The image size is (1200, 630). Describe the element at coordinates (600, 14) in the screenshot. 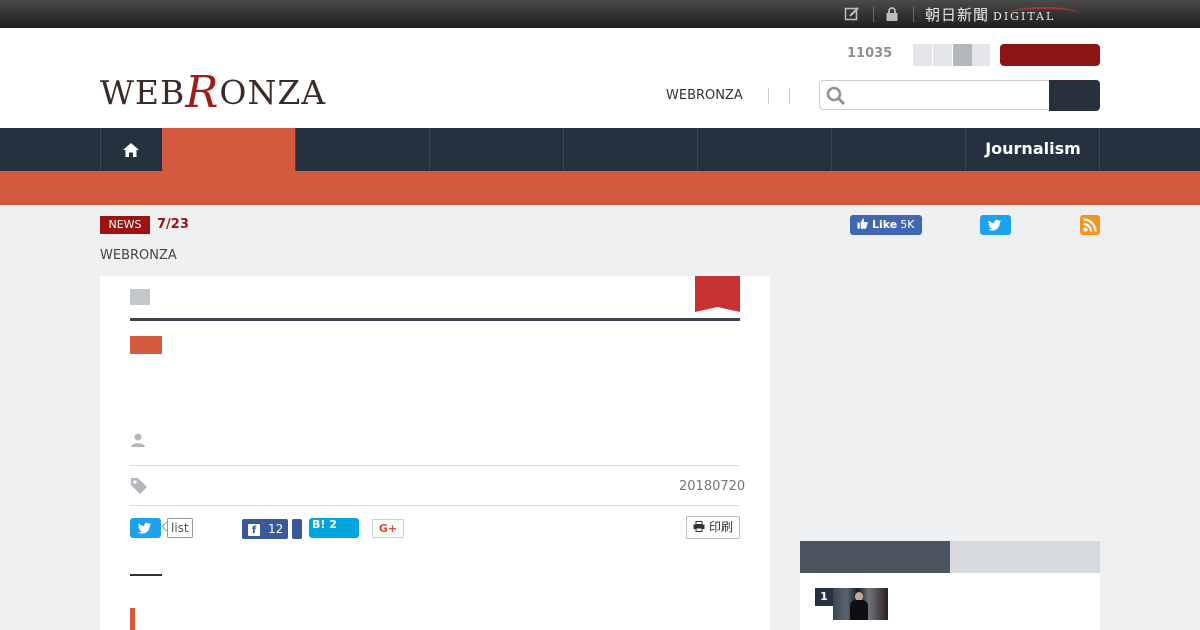

I see `top-bar: 朝日新聞 DIGITAL` at that location.